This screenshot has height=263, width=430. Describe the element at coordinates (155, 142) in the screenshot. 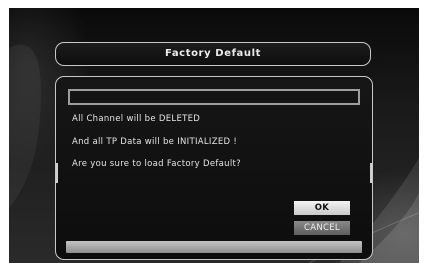

I see `warning-tp-data-initialized: And all TP Data will be INITIALIZED !` at that location.